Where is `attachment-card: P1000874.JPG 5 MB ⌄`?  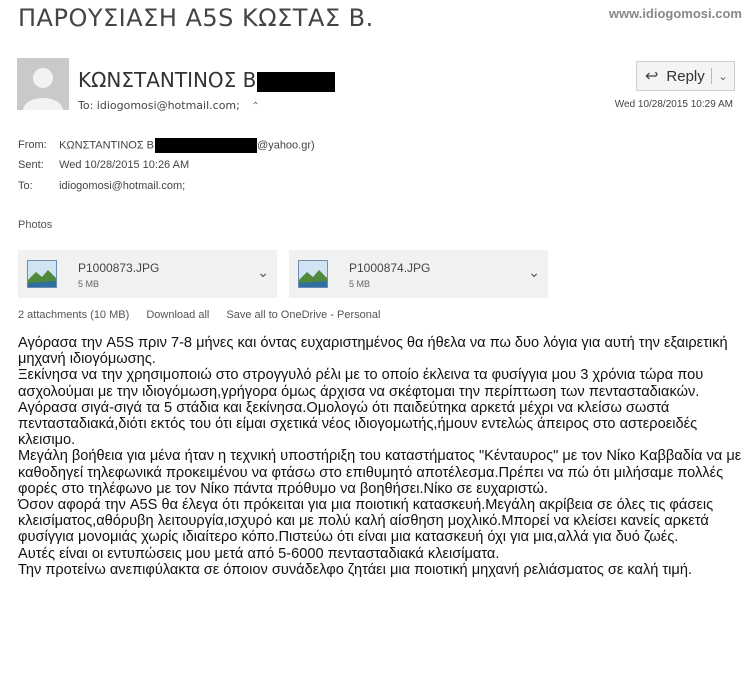
attachment-card: P1000874.JPG 5 MB ⌄ is located at coordinates (418, 274).